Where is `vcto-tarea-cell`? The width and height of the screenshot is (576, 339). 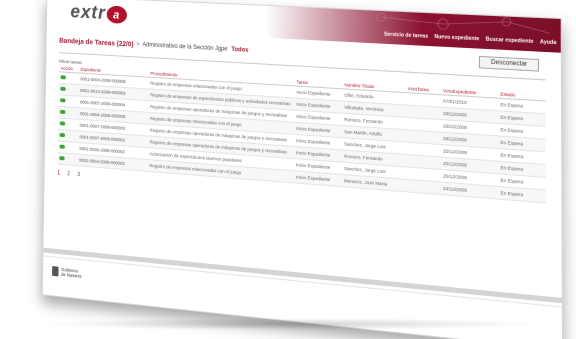 vcto-tarea-cell is located at coordinates (423, 187).